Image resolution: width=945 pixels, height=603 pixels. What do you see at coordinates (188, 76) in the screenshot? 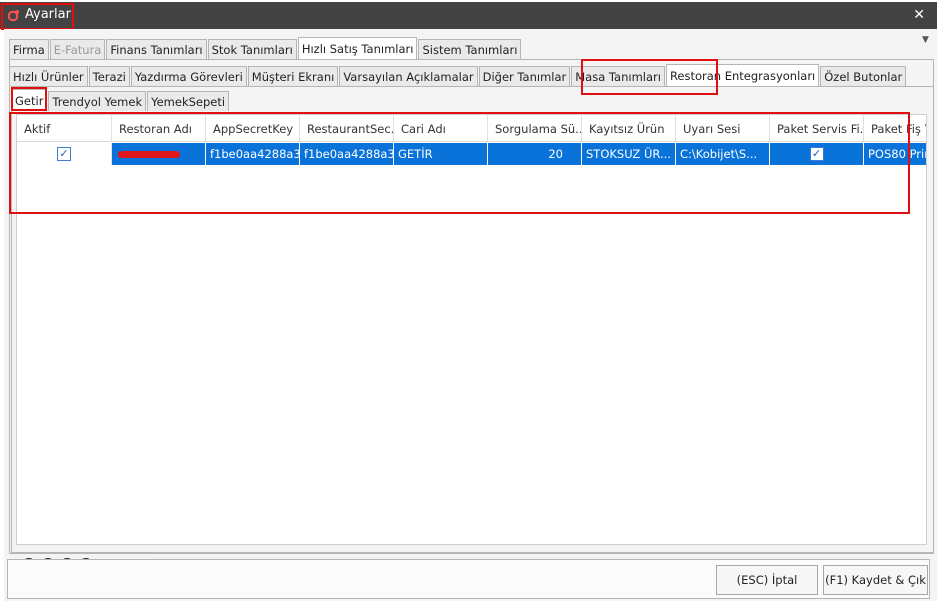
I see `tab-yazdirma-gorevleri: Yazdırma Görevleri` at bounding box center [188, 76].